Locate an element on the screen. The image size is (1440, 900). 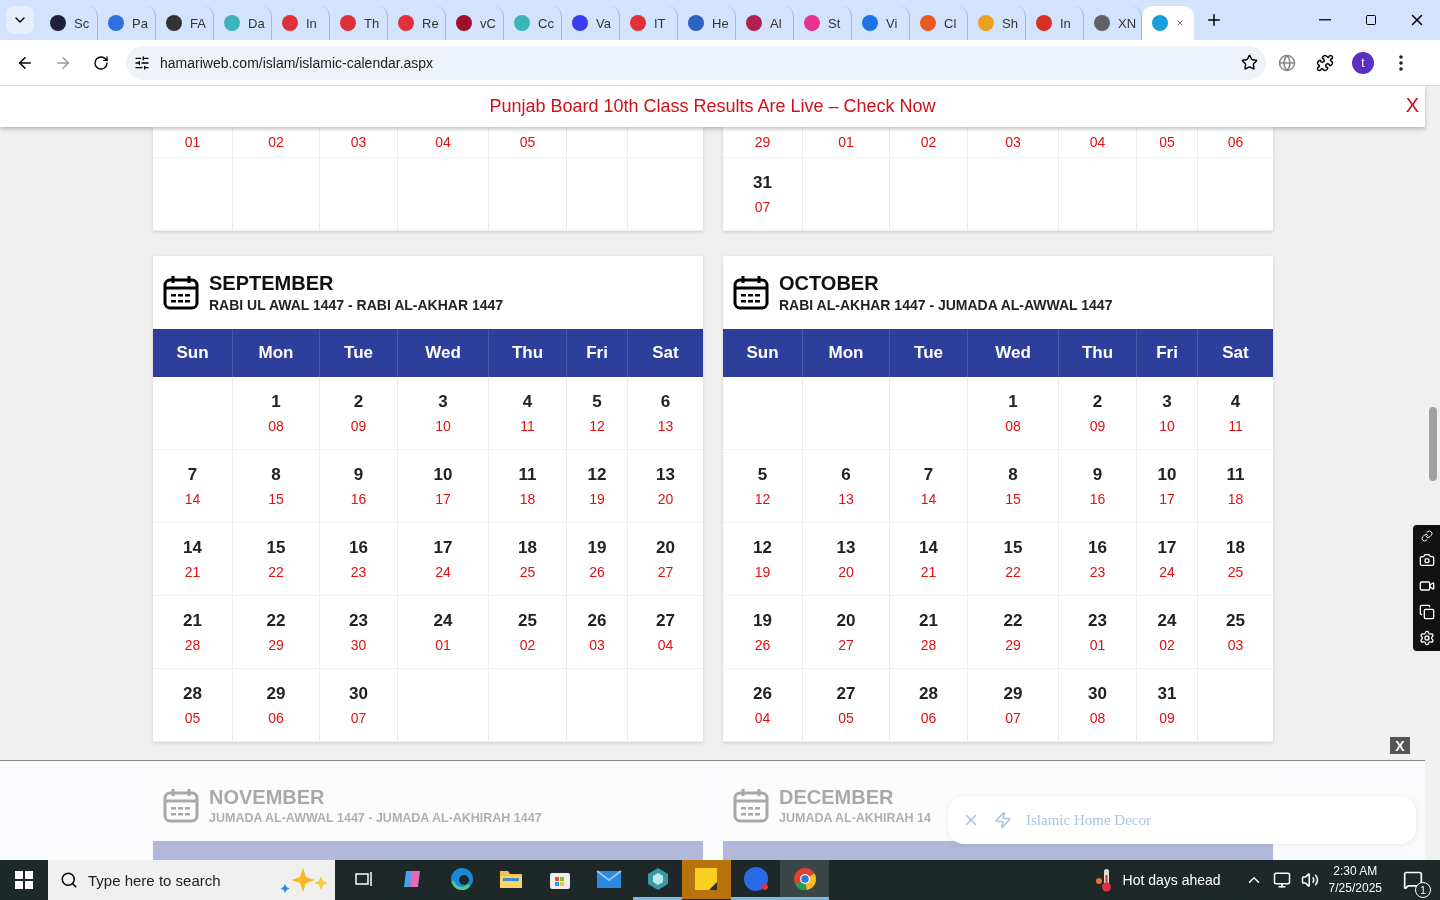
banner-close-button: X is located at coordinates (1412, 105).